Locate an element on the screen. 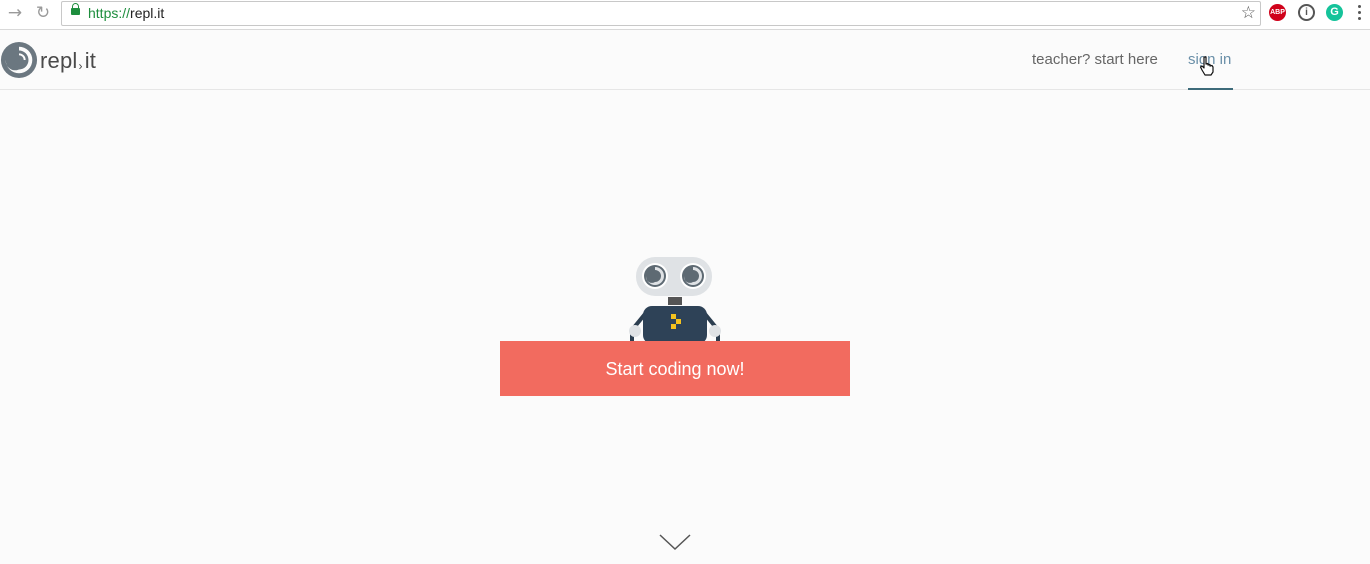  logo-text: repl›it is located at coordinates (68, 61).